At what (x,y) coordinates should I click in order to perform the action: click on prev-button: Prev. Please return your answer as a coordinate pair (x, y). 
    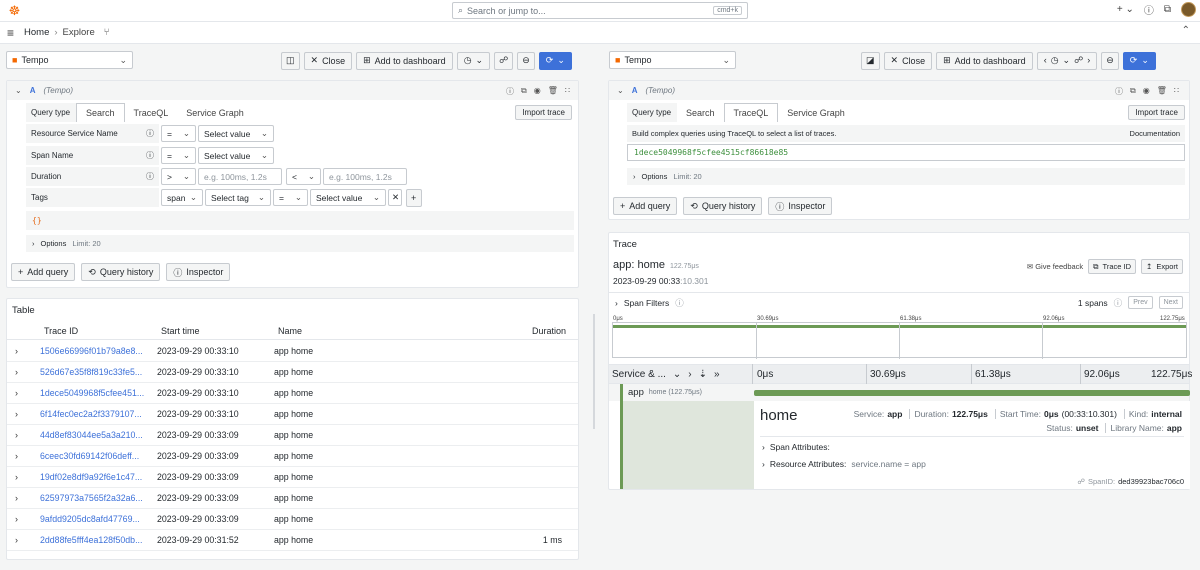
    Looking at the image, I should click on (1140, 302).